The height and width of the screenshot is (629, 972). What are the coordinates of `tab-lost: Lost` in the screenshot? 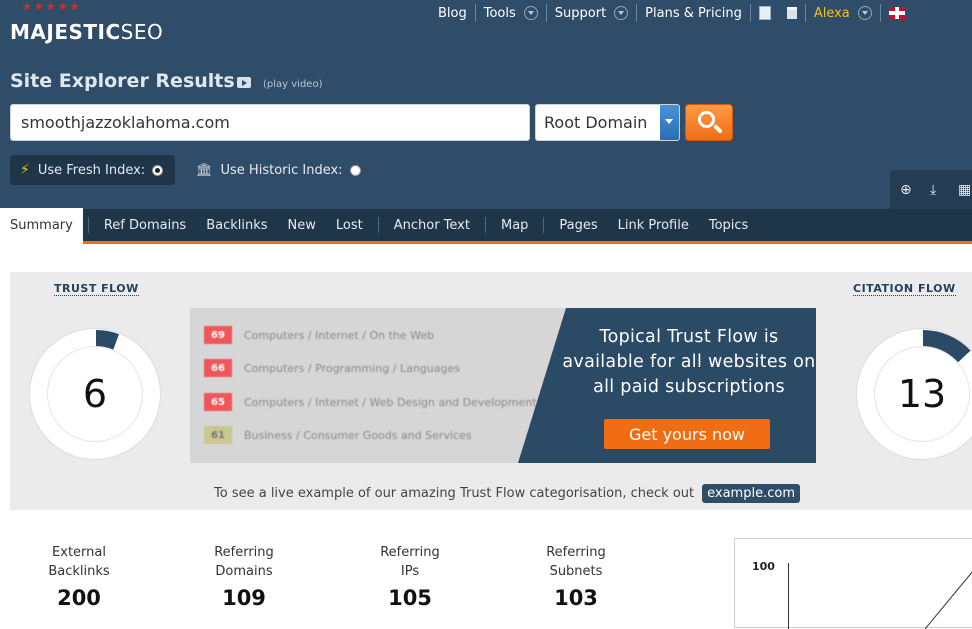 It's located at (349, 225).